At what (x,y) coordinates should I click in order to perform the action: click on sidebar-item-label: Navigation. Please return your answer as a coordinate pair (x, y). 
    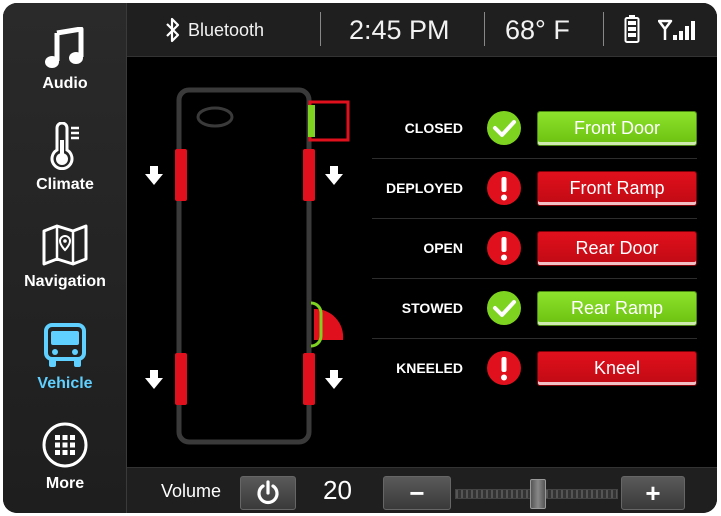
    Looking at the image, I should click on (65, 281).